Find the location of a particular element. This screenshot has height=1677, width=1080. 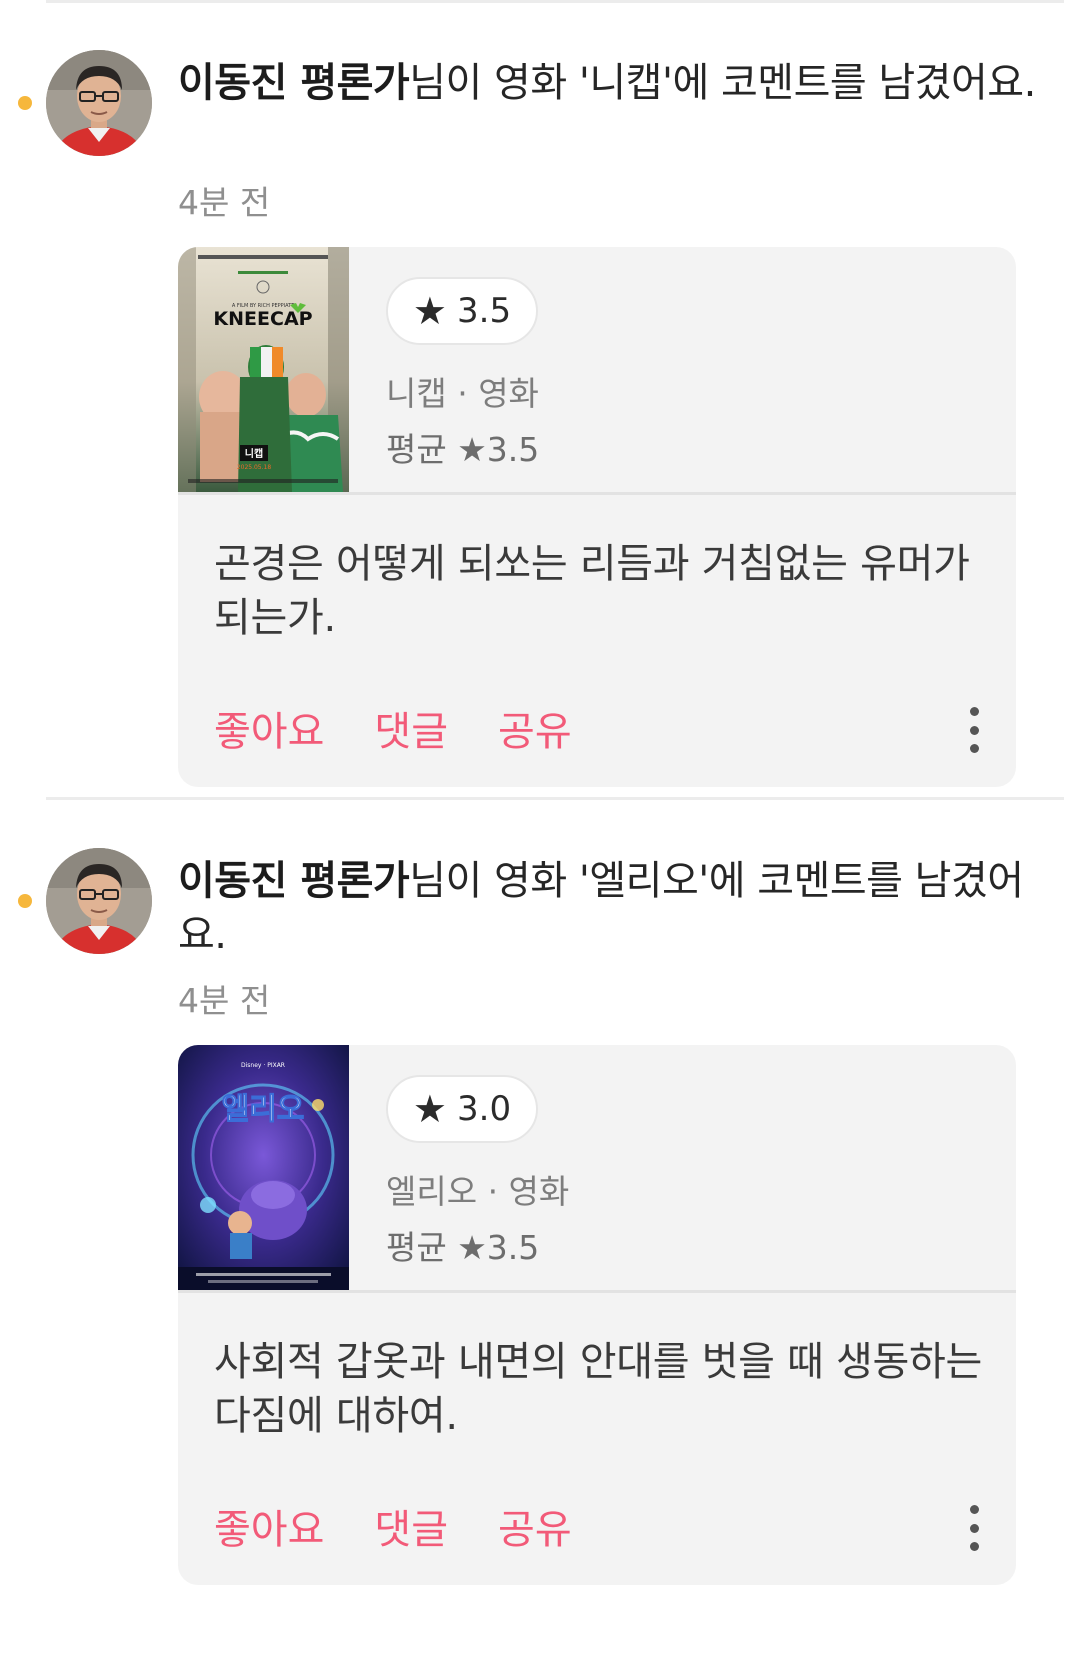

rating-badge: ★ 3.0 is located at coordinates (462, 1109).